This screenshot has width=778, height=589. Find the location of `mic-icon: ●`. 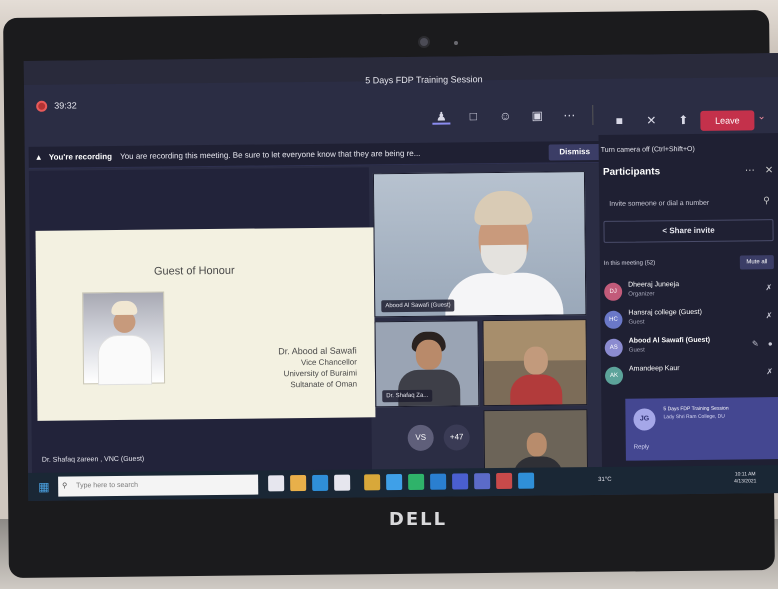

mic-icon: ● is located at coordinates (770, 343).